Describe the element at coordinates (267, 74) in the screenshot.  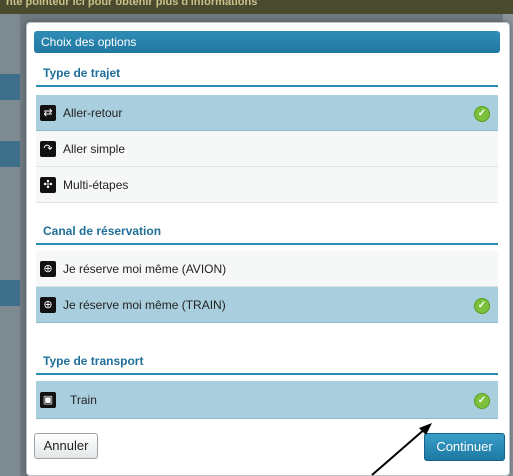
I see `section-trip-type-header: Type de trajet` at that location.